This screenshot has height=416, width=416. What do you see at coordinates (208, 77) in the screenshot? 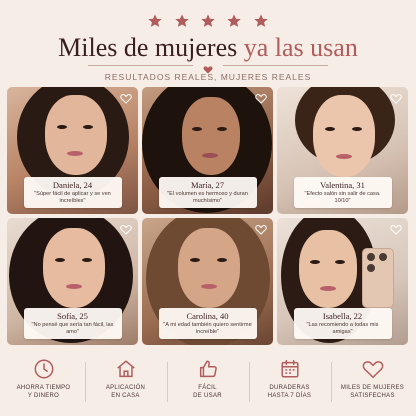
I see `subtitle: RESULTADOS REALES, MUJERES REALES` at bounding box center [208, 77].